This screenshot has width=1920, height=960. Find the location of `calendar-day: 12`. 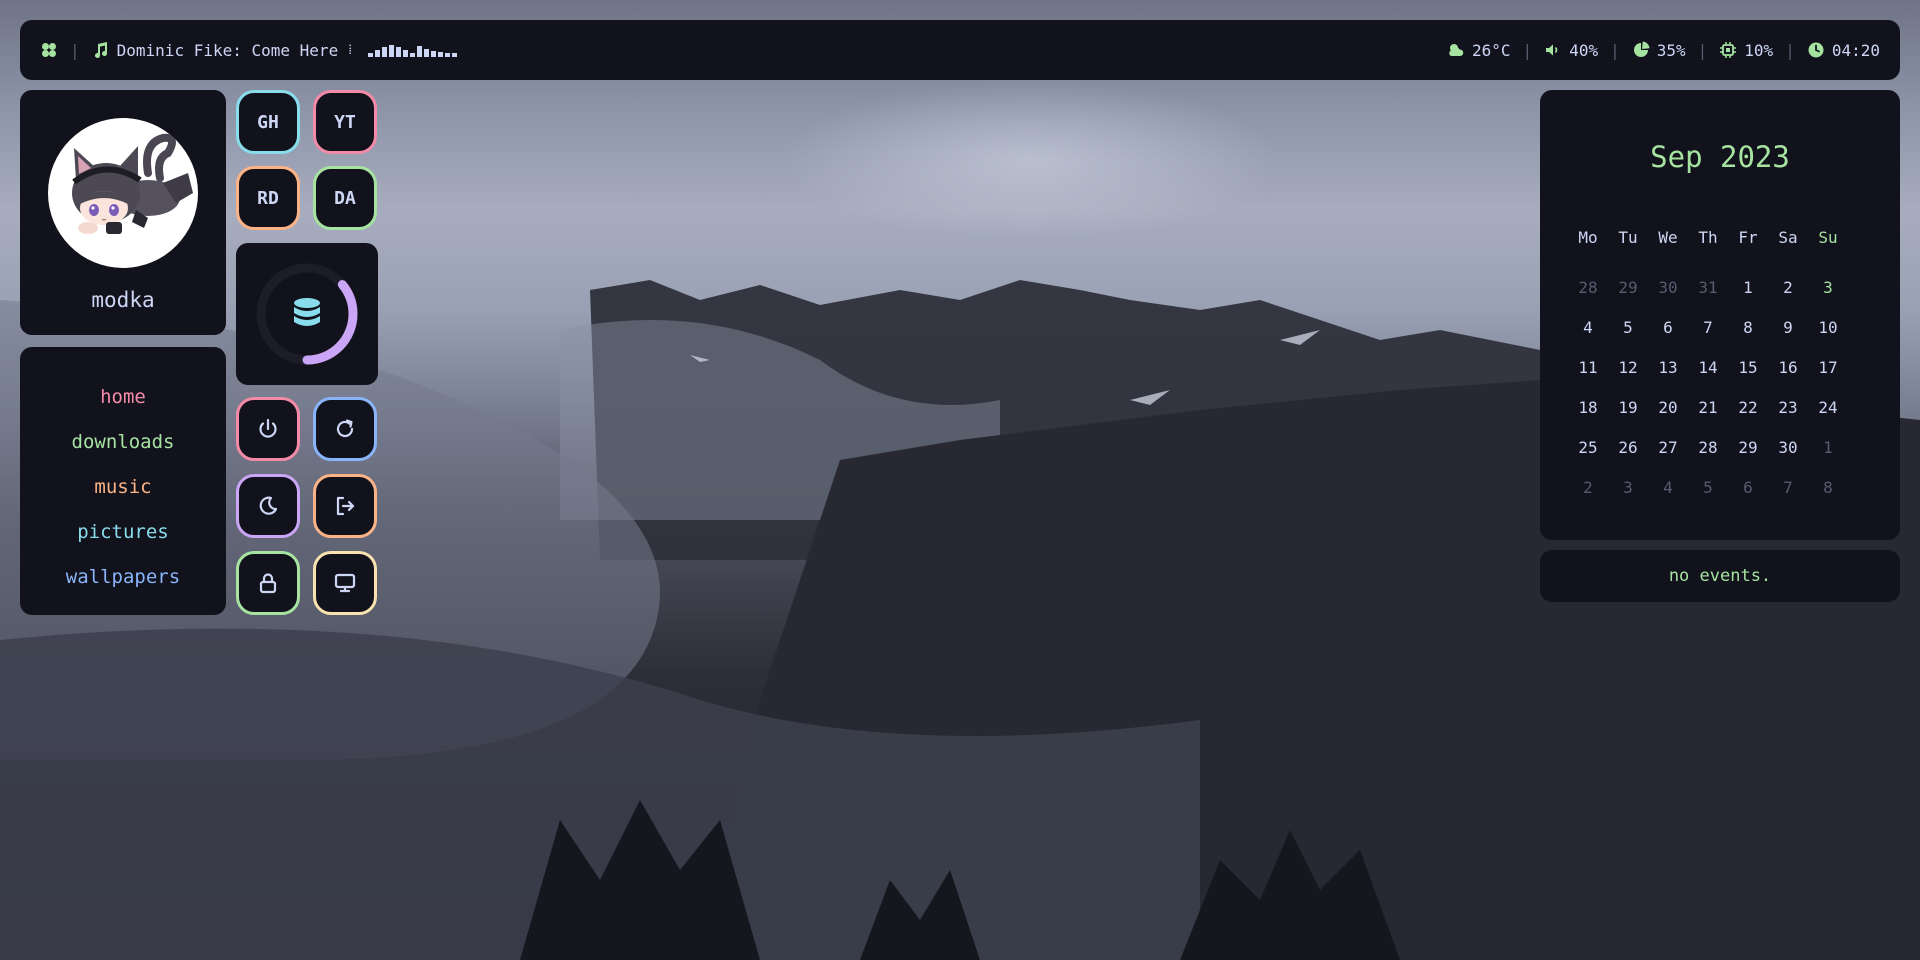

calendar-day: 12 is located at coordinates (1628, 368).